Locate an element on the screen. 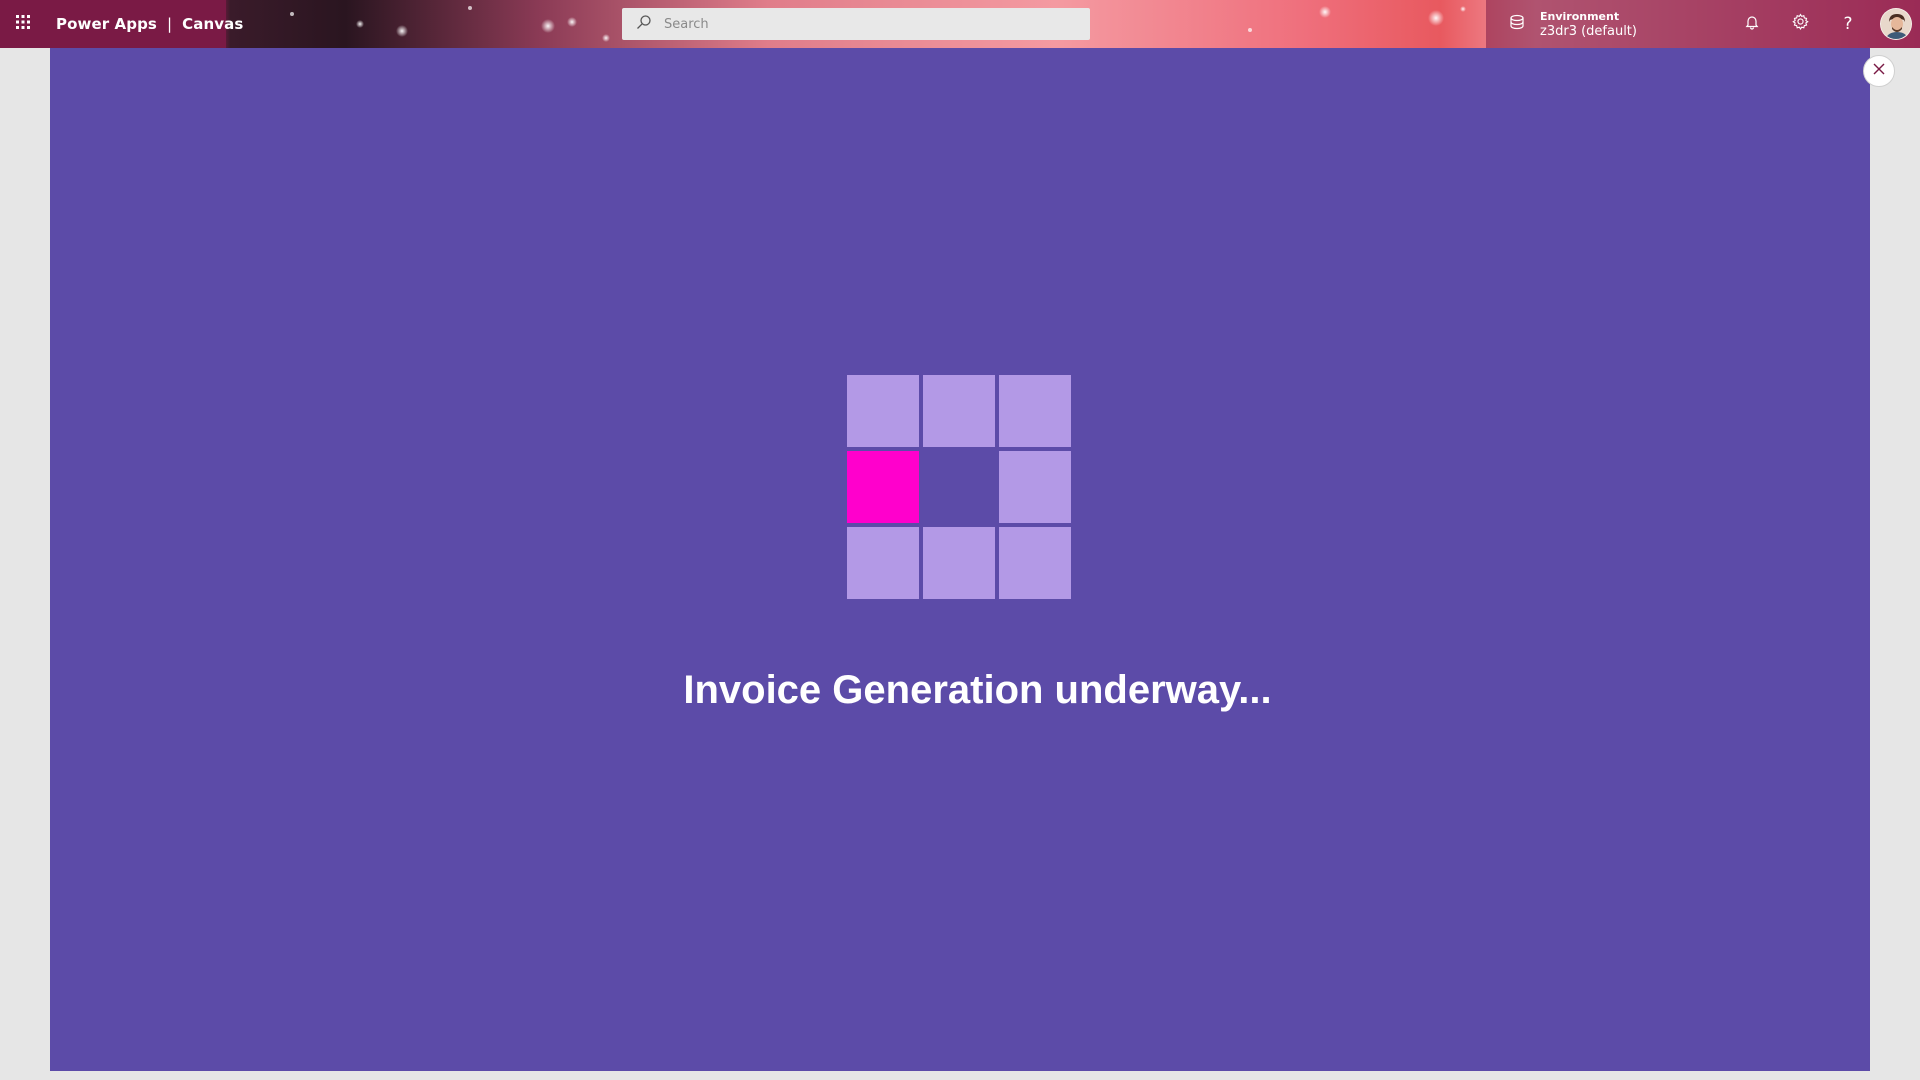 Image resolution: width=1920 pixels, height=1080 pixels. help-button: ? is located at coordinates (1848, 24).